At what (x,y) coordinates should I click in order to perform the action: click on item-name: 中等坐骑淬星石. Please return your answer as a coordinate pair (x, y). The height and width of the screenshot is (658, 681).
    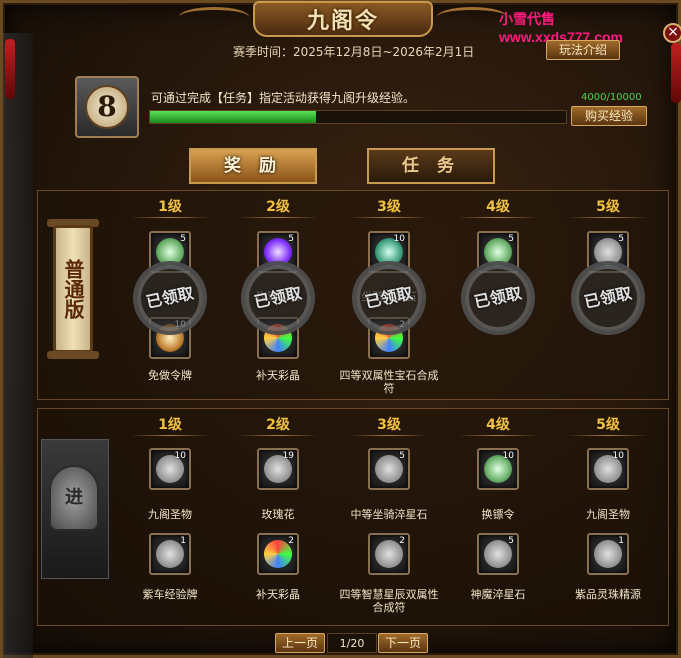
    Looking at the image, I should click on (389, 514).